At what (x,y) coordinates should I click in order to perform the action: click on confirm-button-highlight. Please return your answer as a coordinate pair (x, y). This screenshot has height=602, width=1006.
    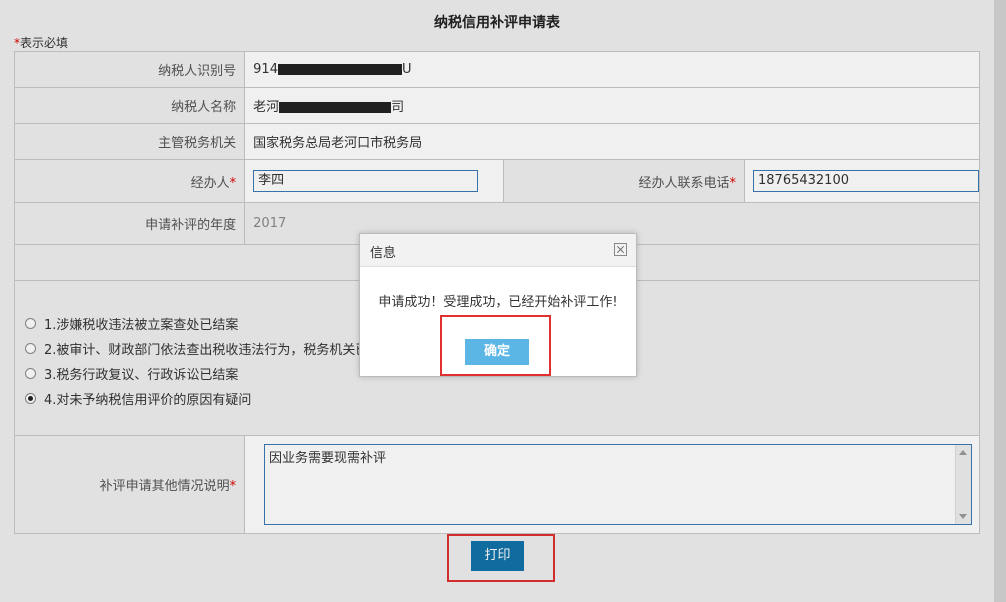
    Looking at the image, I should click on (495, 345).